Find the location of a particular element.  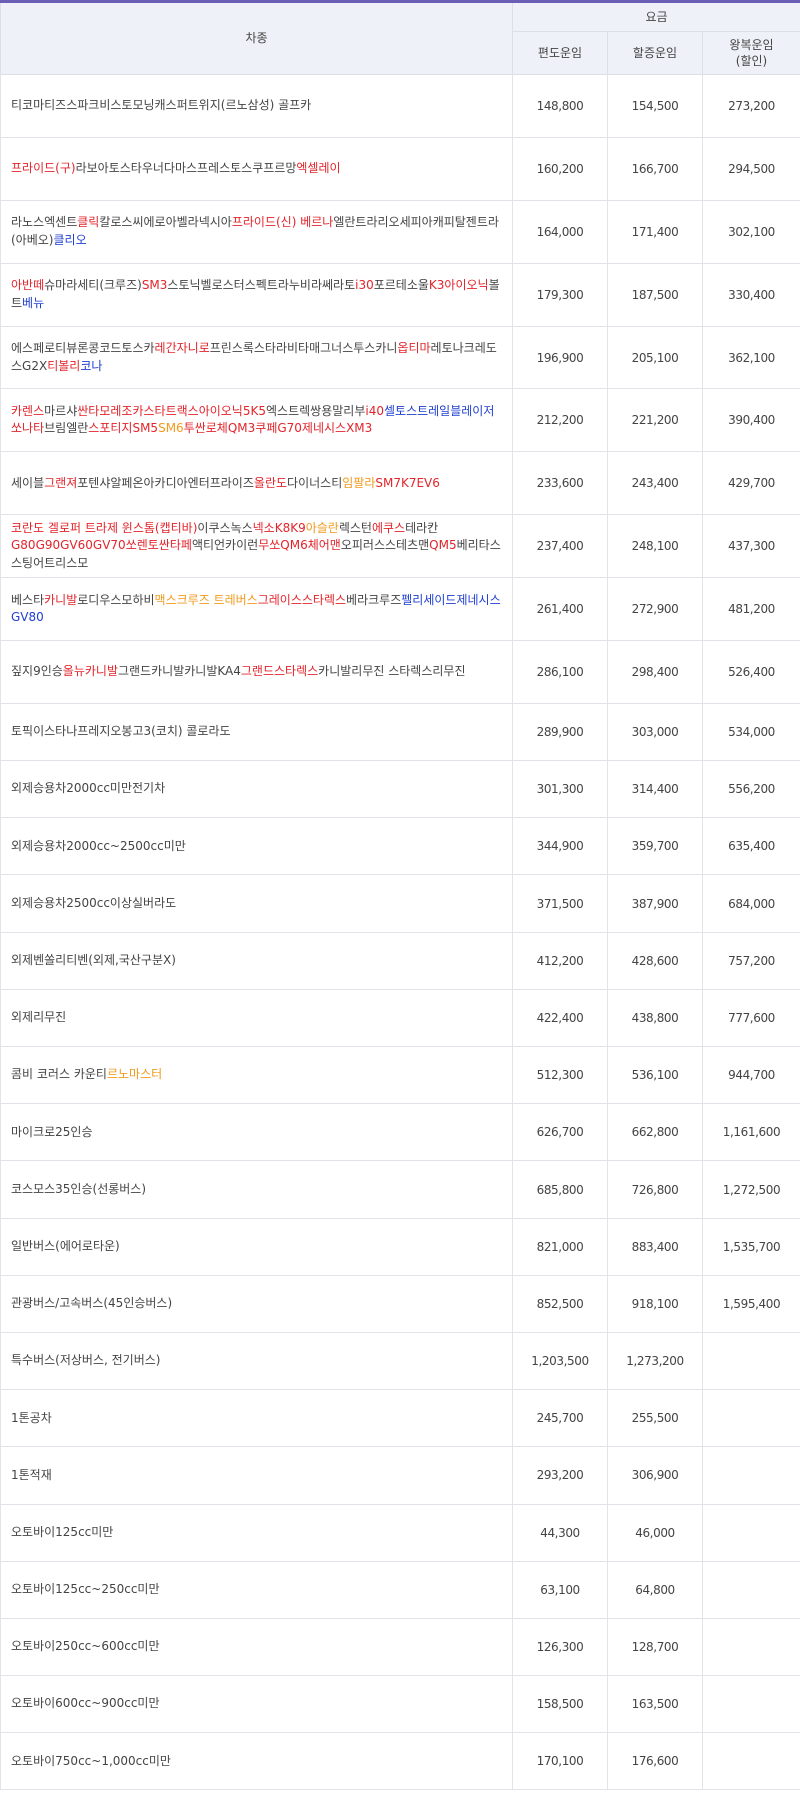

vehicle-name-highlight: 그랜드스타렉스 is located at coordinates (279, 671).